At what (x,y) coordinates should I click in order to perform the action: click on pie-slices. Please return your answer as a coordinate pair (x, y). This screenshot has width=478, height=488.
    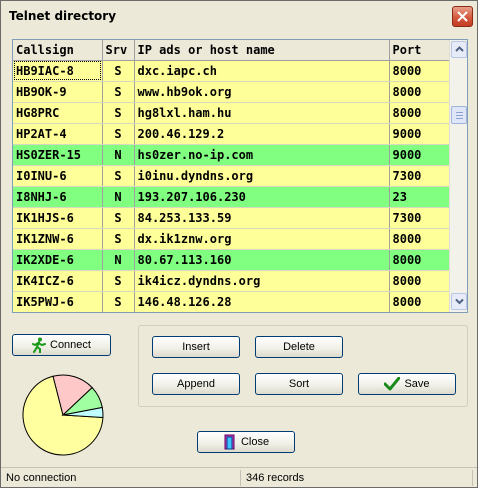
    Looking at the image, I should click on (63, 415).